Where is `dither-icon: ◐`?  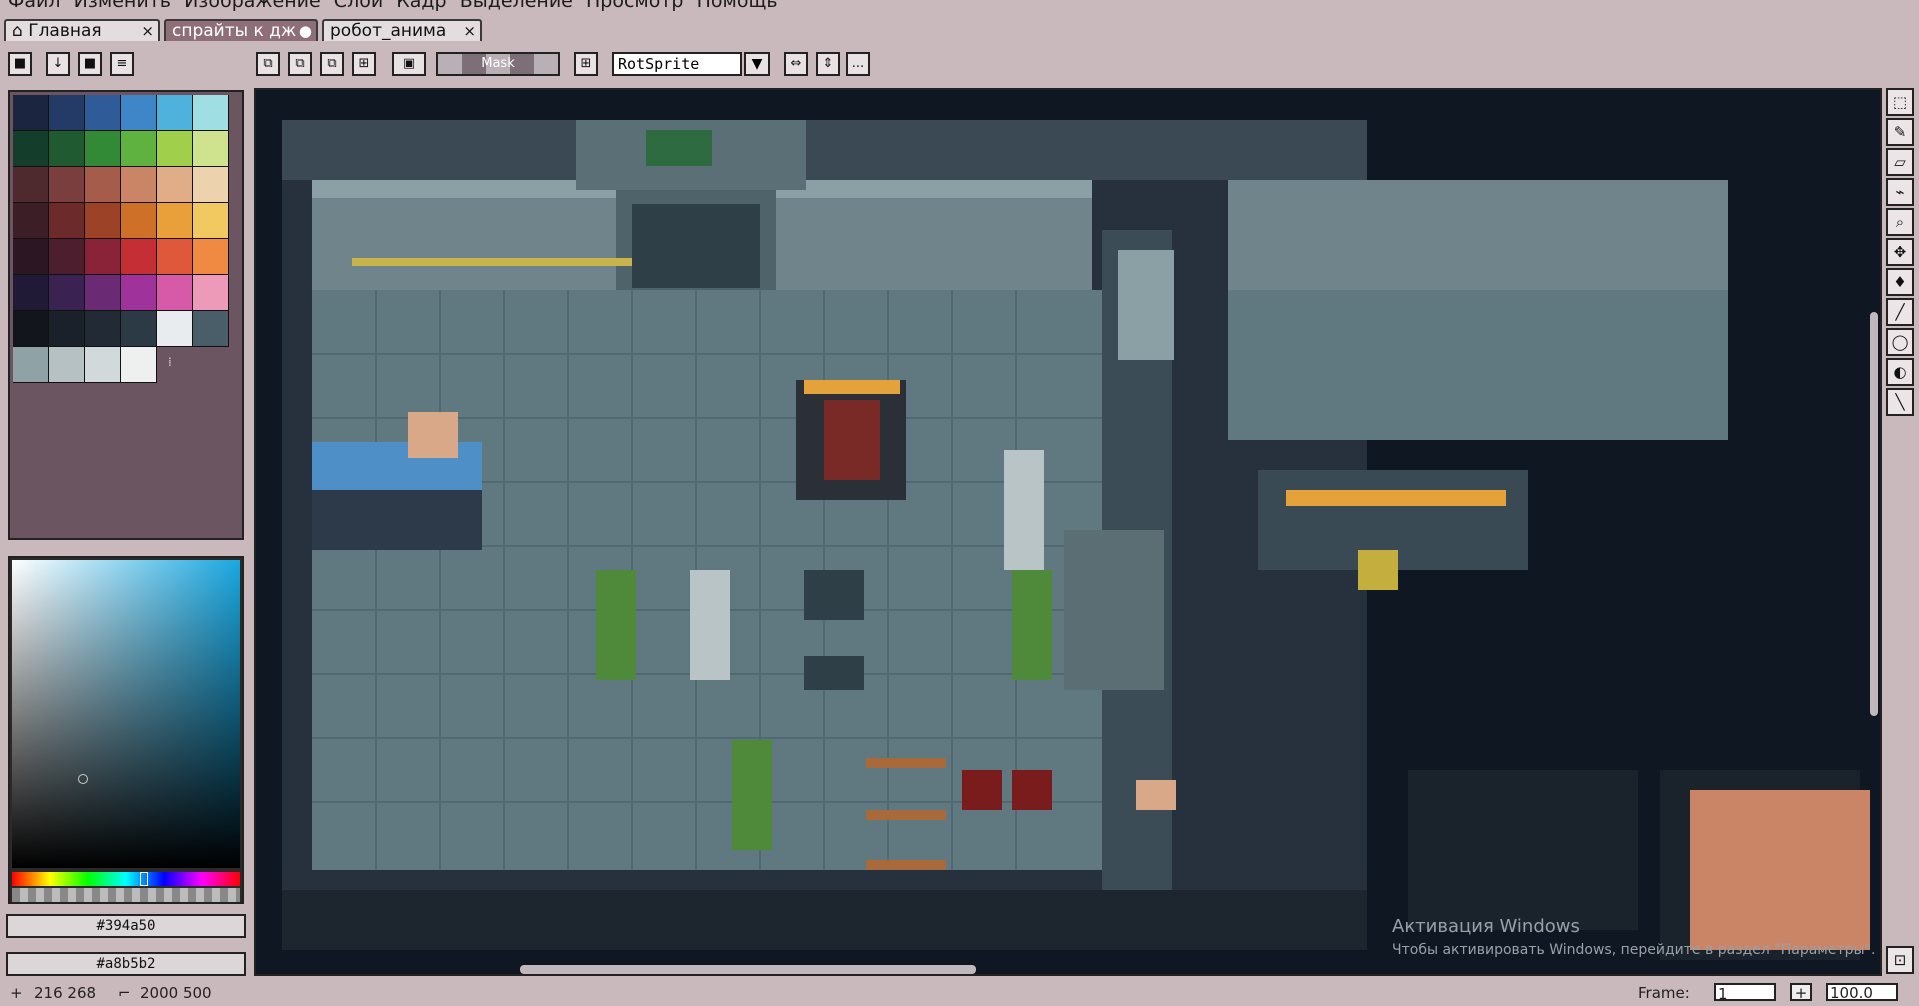 dither-icon: ◐ is located at coordinates (1900, 372).